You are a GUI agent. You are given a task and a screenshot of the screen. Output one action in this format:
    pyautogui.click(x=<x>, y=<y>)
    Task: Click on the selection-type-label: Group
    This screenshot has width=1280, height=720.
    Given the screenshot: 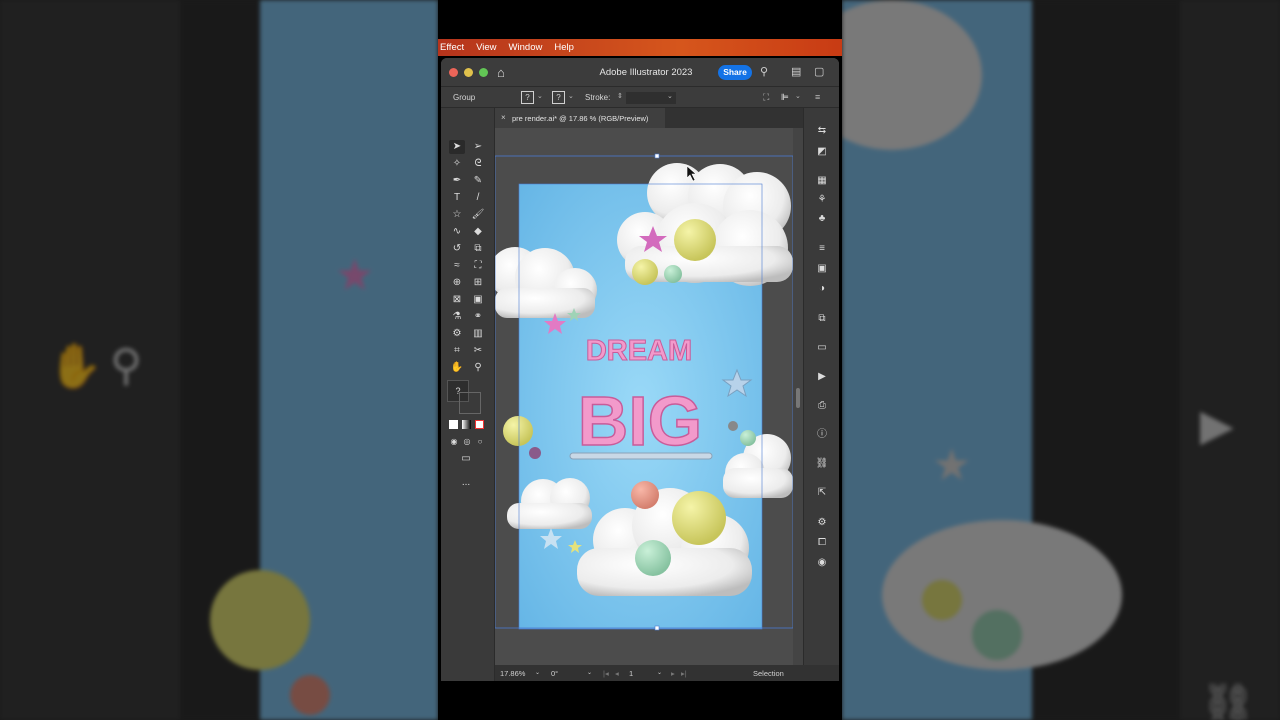 What is the action you would take?
    pyautogui.click(x=464, y=97)
    